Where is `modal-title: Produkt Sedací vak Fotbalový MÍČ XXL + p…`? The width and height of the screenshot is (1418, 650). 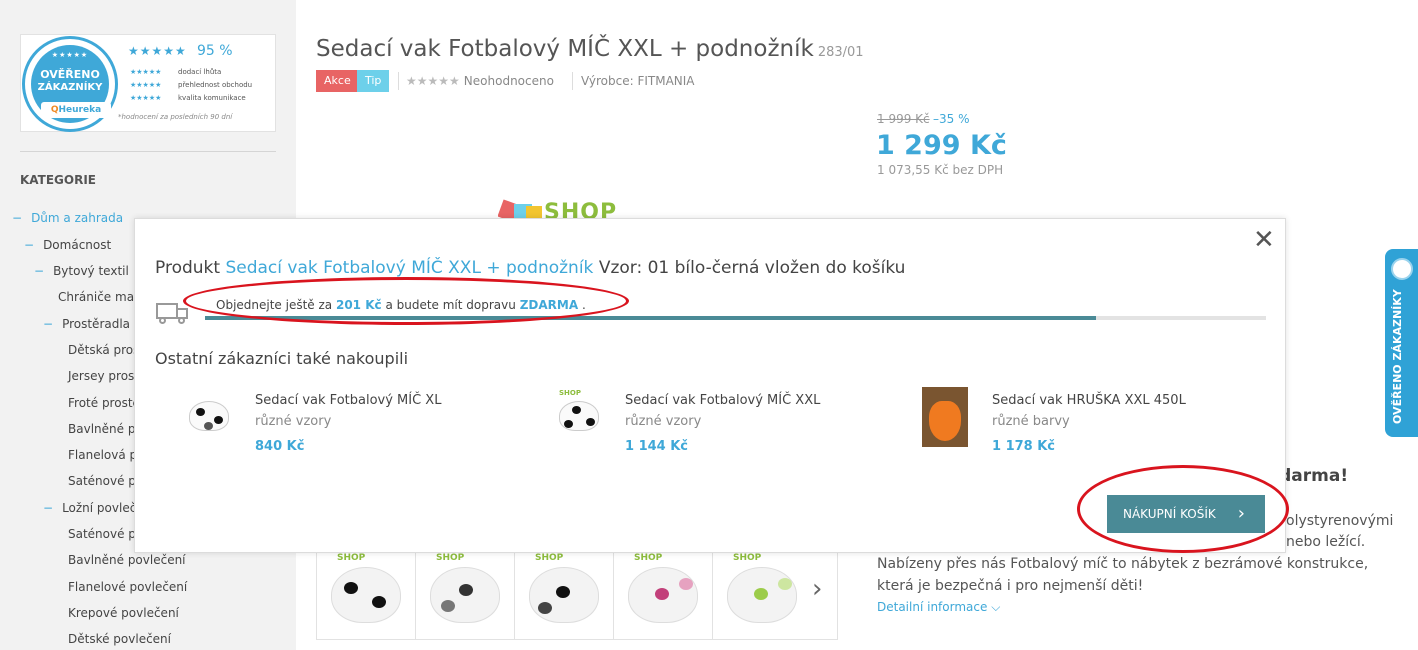 modal-title: Produkt Sedací vak Fotbalový MÍČ XXL + p… is located at coordinates (530, 268).